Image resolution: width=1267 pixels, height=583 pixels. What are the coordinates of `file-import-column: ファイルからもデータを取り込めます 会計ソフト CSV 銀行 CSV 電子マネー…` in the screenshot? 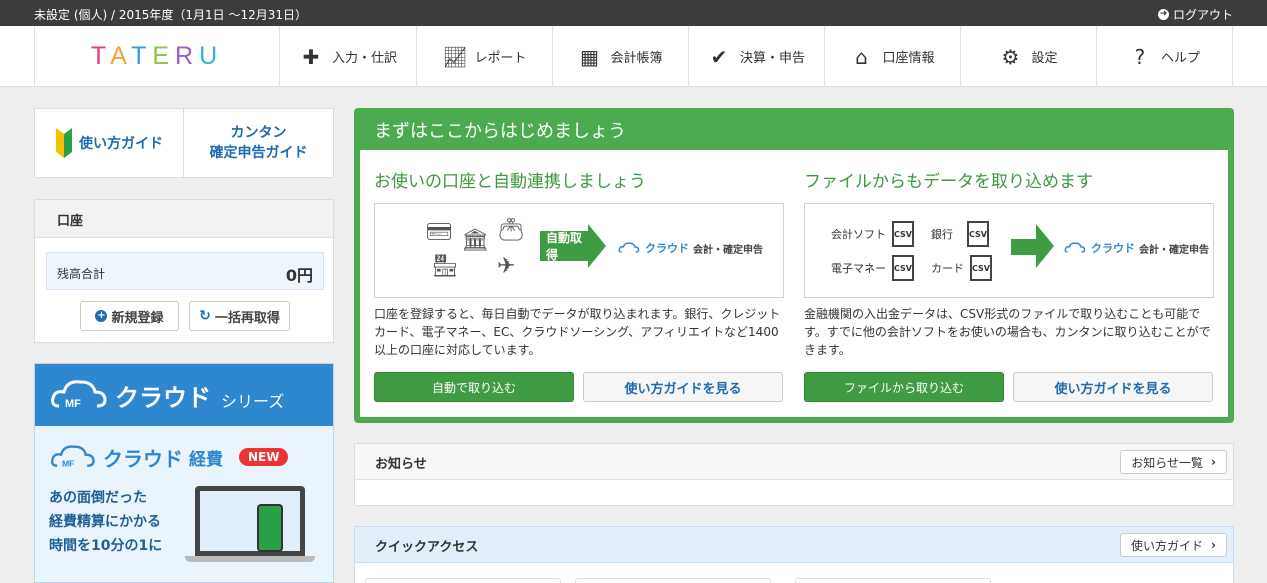 It's located at (1009, 283).